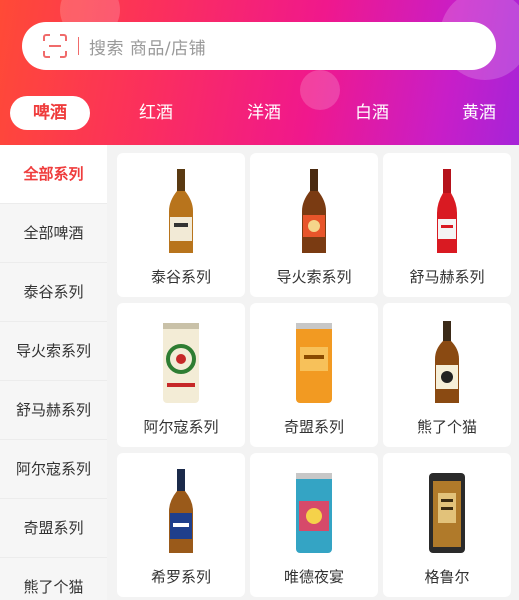 The height and width of the screenshot is (600, 519). What do you see at coordinates (53, 292) in the screenshot?
I see `sidebar-item-taigu: 泰谷系列` at bounding box center [53, 292].